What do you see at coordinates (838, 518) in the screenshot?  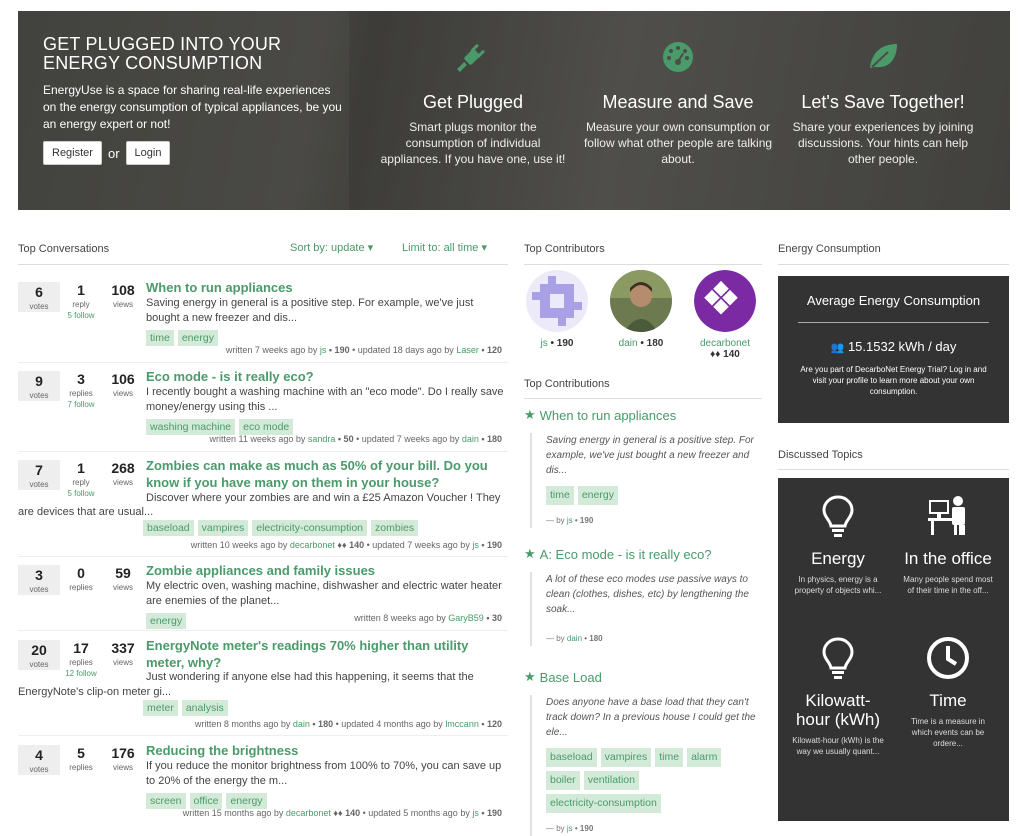 I see `lightbulb-icon` at bounding box center [838, 518].